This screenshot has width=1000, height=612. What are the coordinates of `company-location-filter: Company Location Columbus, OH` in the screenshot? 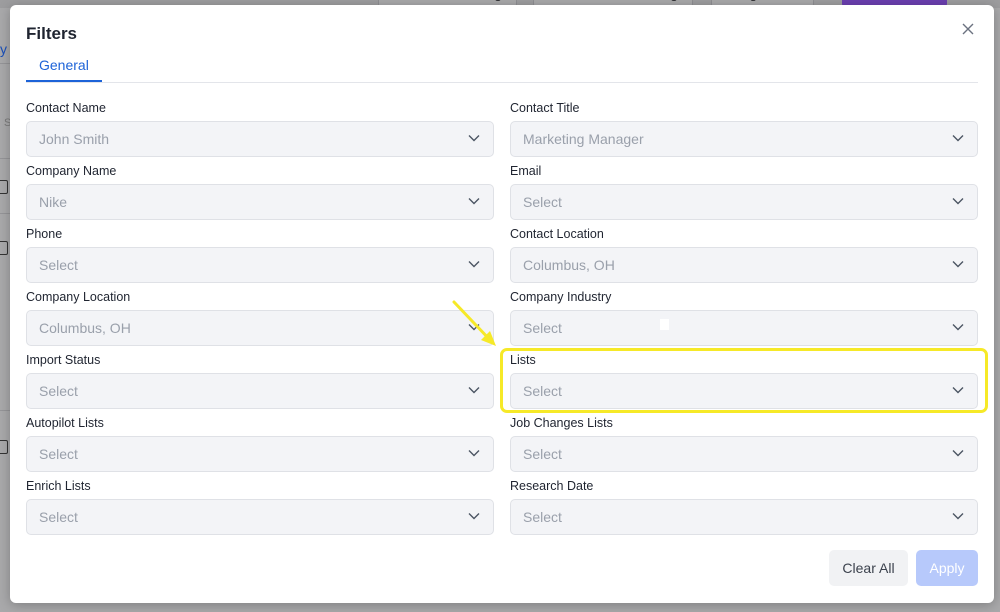 It's located at (260, 317).